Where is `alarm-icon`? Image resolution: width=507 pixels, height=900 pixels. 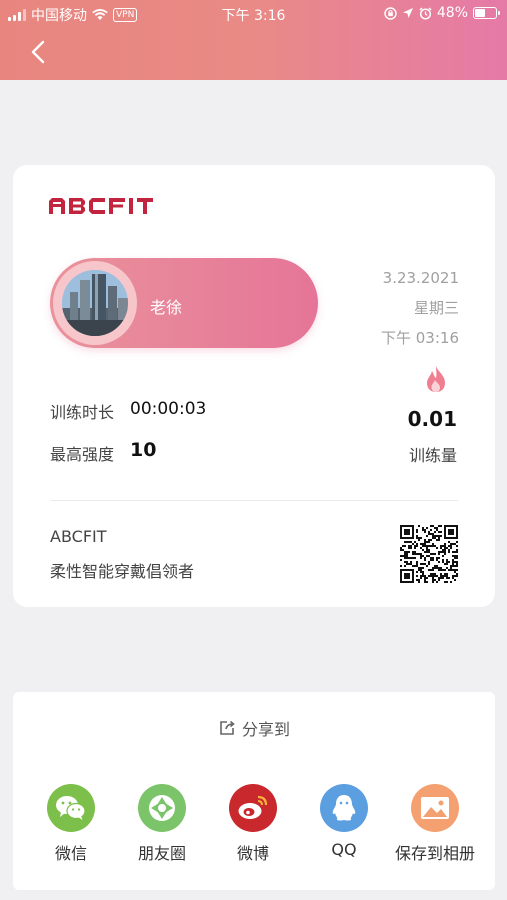 alarm-icon is located at coordinates (425, 13).